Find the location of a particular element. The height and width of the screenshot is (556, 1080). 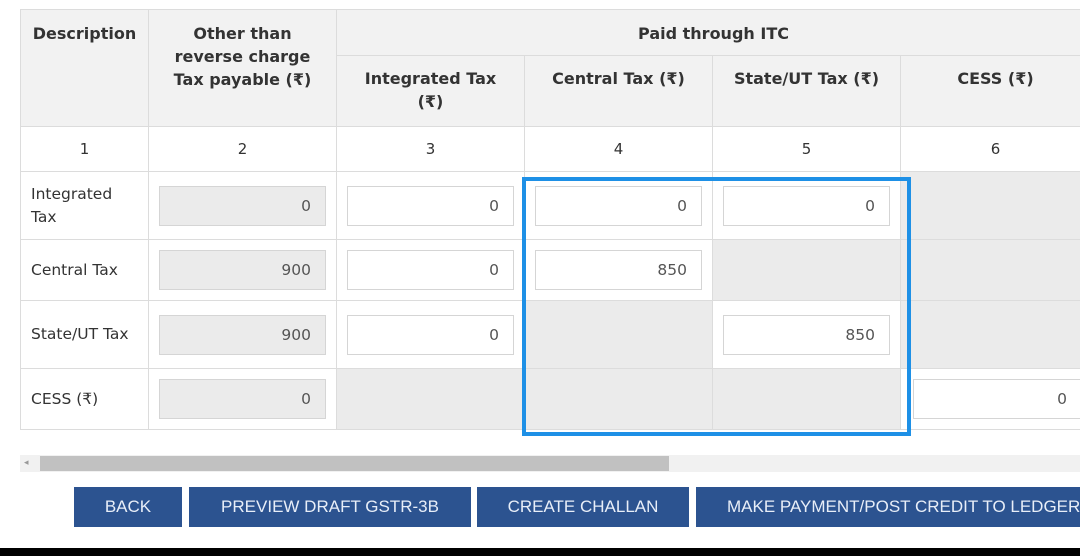

table-row-state-ut-tax: State/UT Tax 900 0 850 is located at coordinates (550, 334).